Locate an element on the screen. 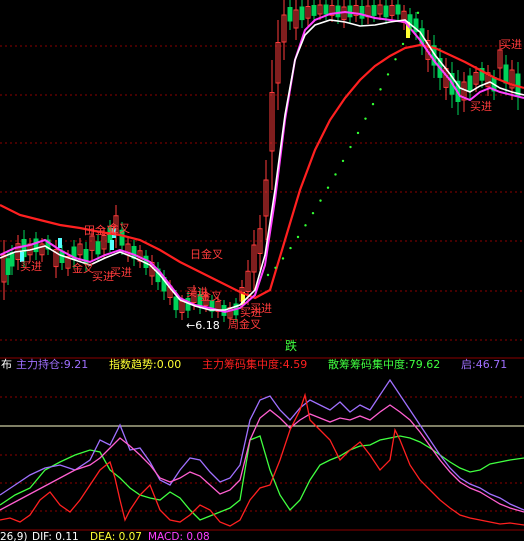 This screenshot has height=541, width=524. macd-item: DIF: 0.11 is located at coordinates (55, 536).